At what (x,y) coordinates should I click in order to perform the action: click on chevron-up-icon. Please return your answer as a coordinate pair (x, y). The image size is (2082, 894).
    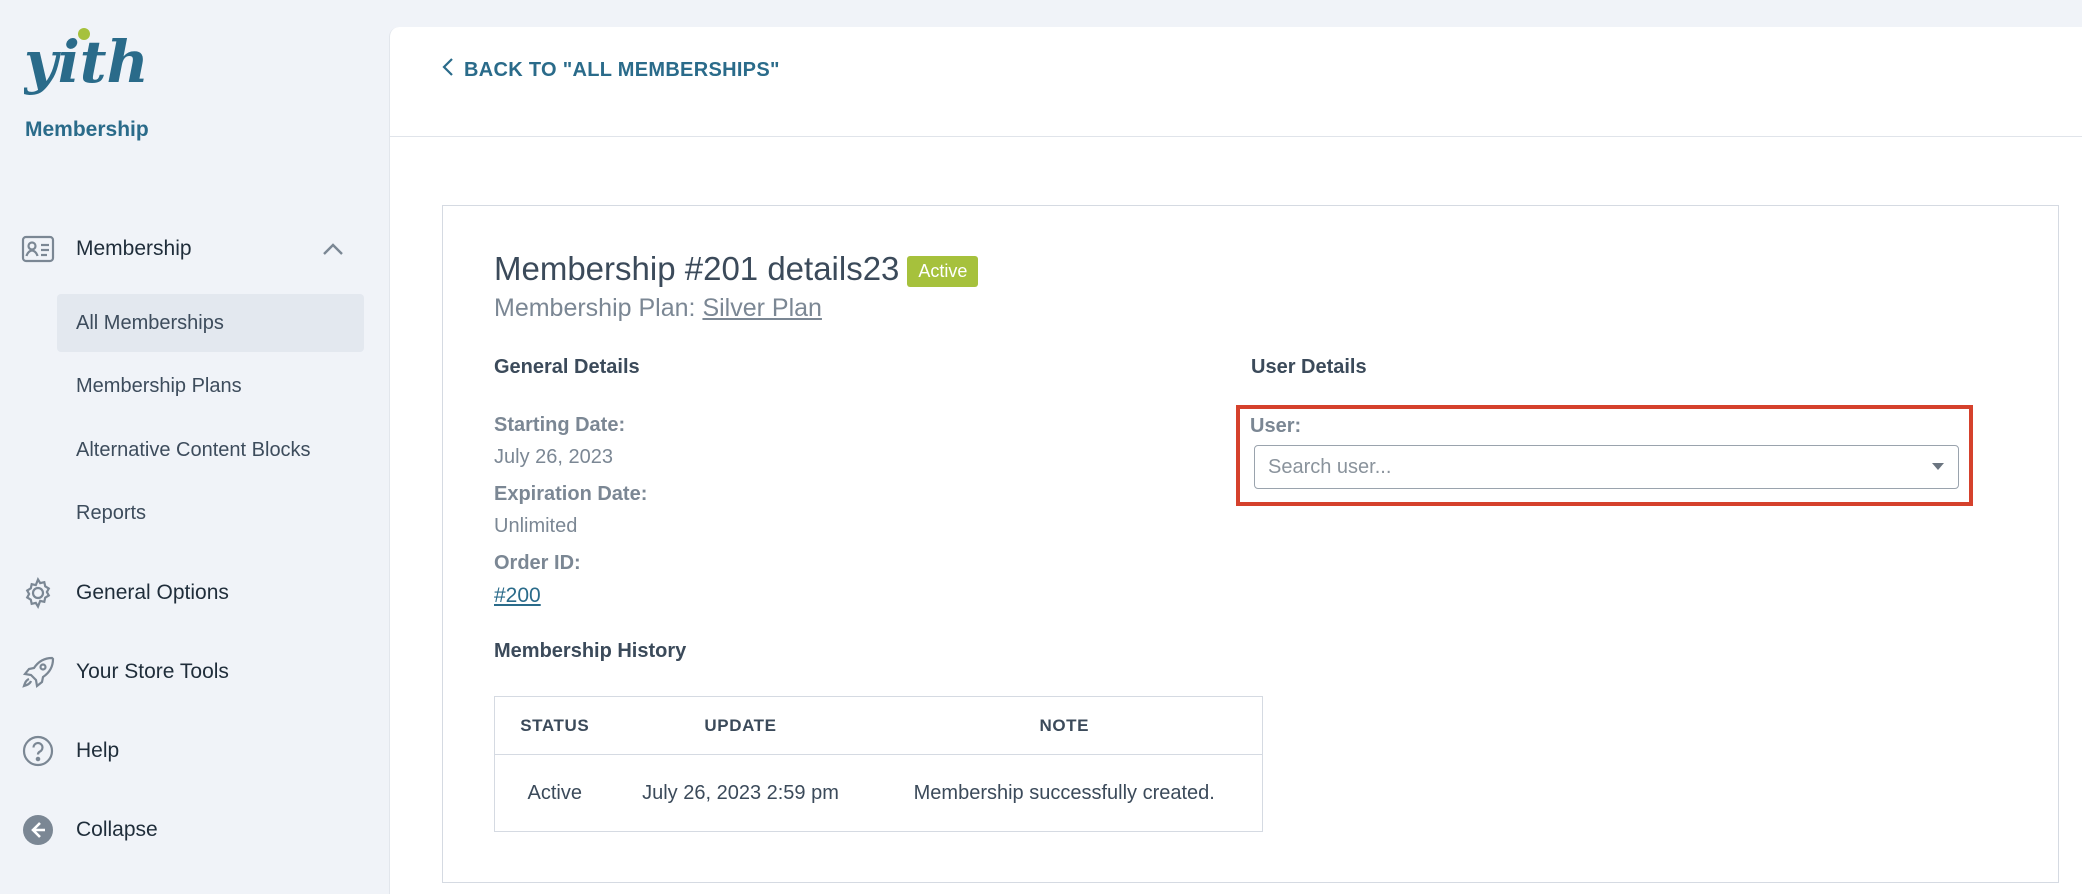
    Looking at the image, I should click on (333, 249).